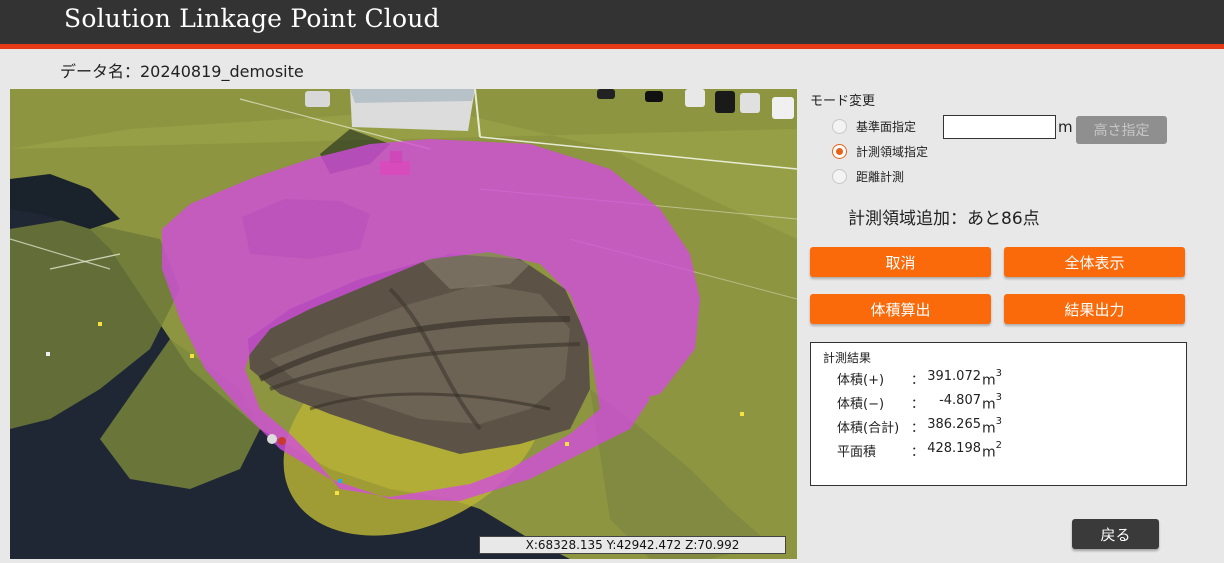 The height and width of the screenshot is (563, 1224). Describe the element at coordinates (612, 46) in the screenshot. I see `header-rule` at that location.